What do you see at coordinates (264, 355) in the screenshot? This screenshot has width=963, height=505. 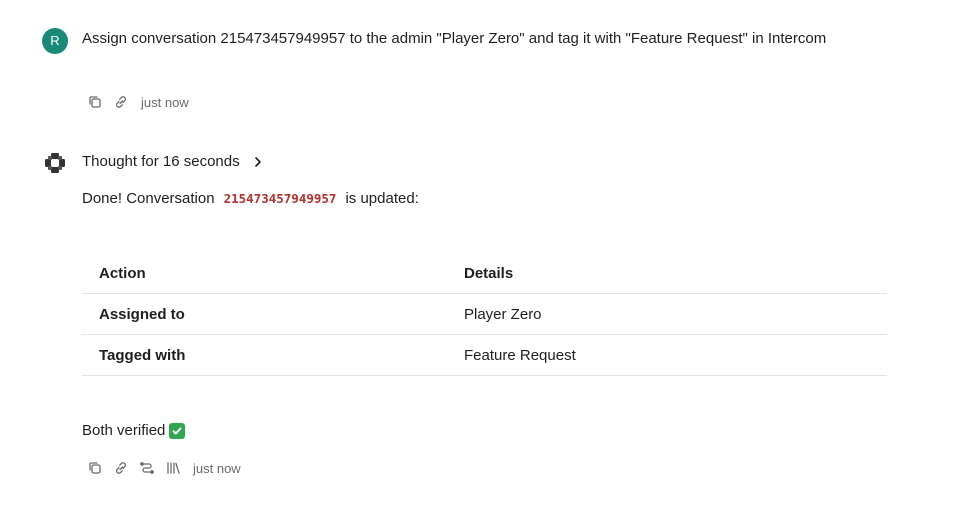 I see `table-cell-action: Tagged with` at bounding box center [264, 355].